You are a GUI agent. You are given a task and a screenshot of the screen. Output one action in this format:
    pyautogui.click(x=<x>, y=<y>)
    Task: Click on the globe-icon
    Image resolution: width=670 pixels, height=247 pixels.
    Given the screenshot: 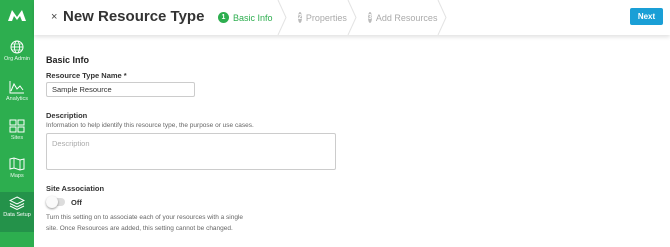 What is the action you would take?
    pyautogui.click(x=17, y=47)
    